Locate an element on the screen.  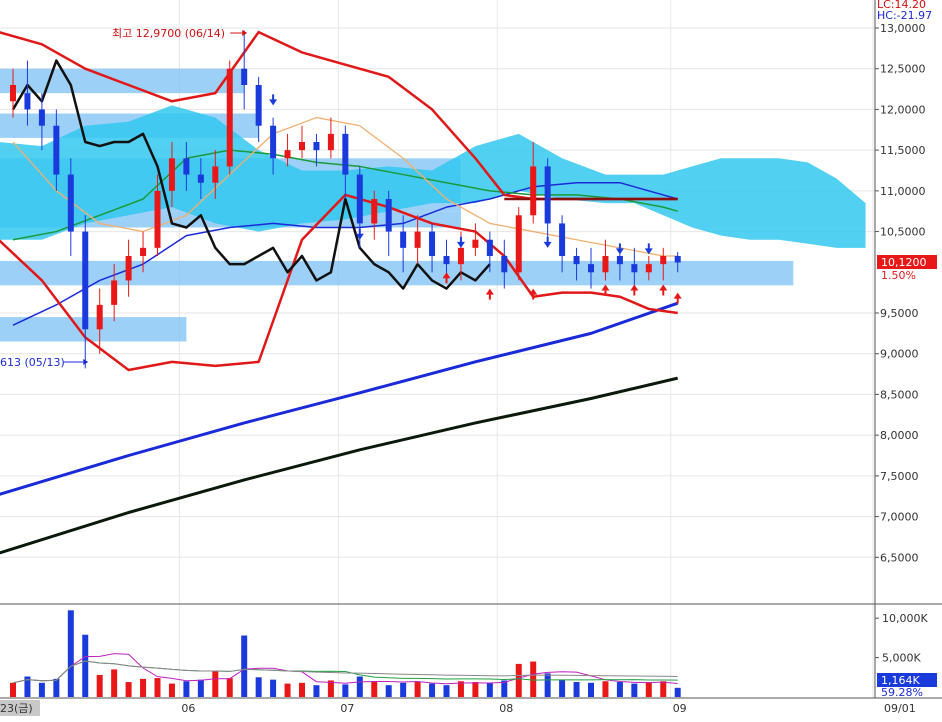
x-tick-label: 06 is located at coordinates (188, 708).